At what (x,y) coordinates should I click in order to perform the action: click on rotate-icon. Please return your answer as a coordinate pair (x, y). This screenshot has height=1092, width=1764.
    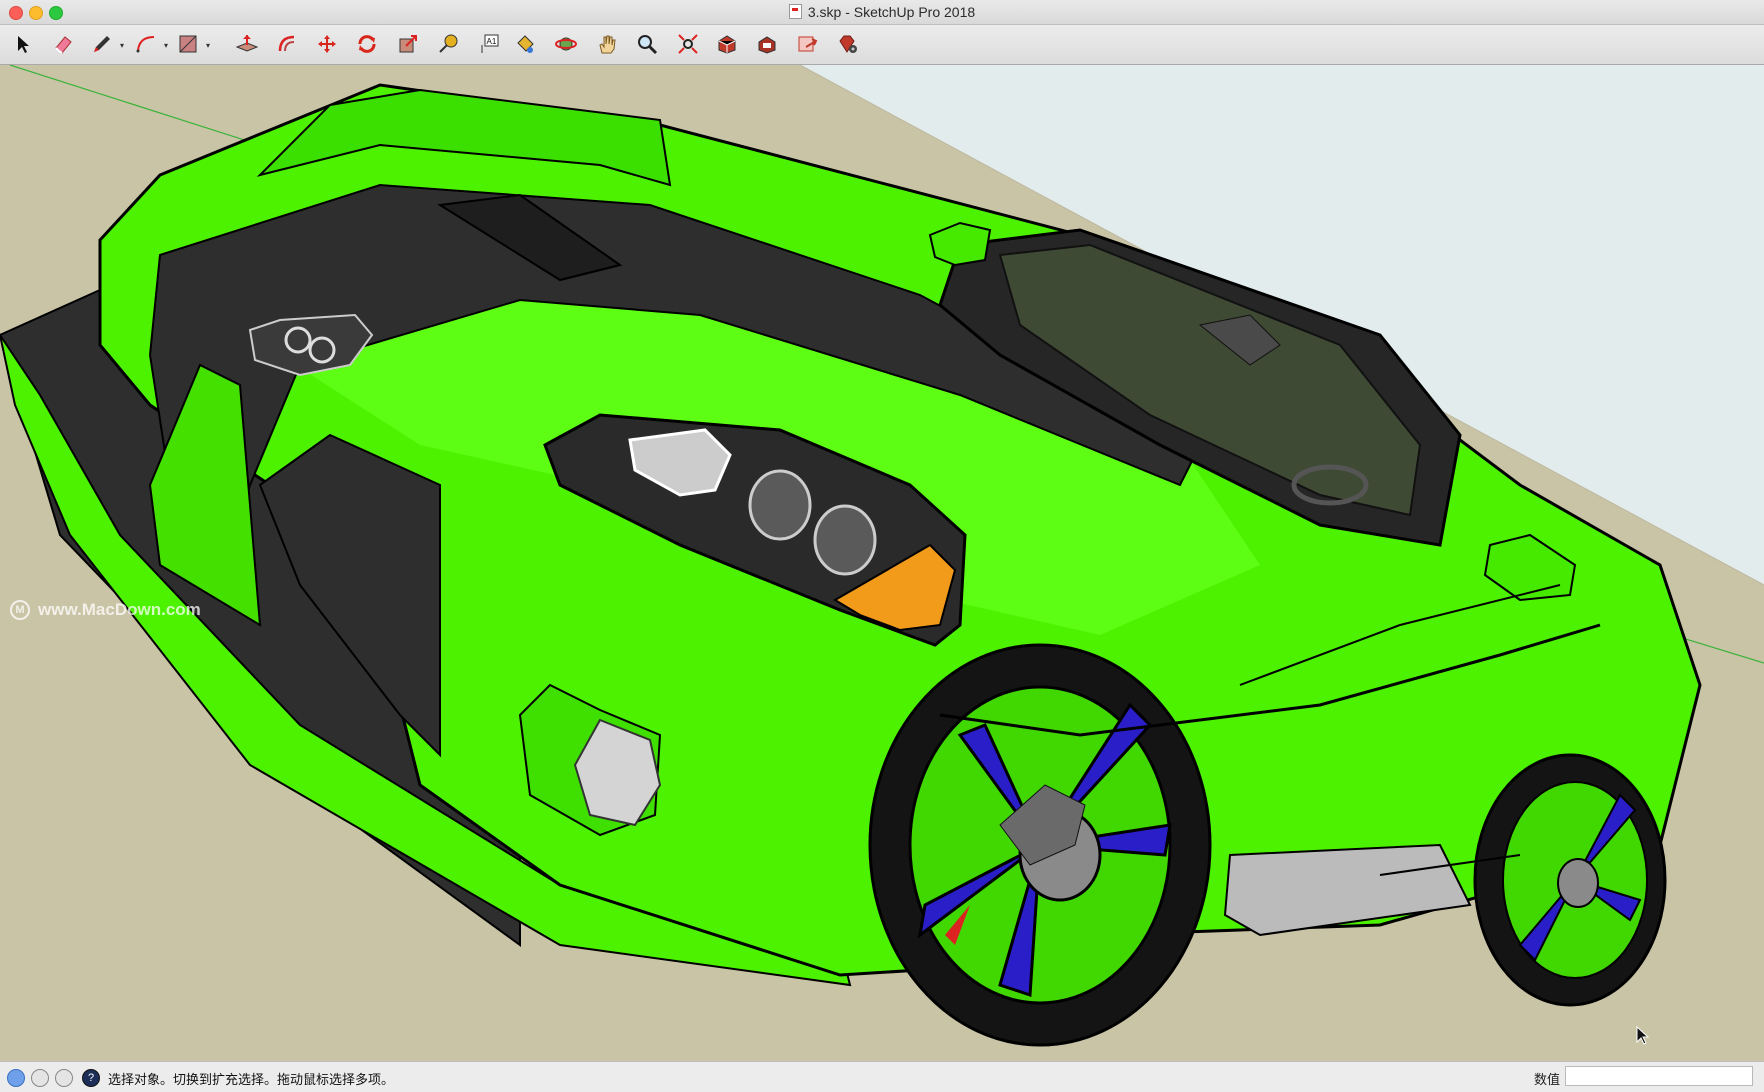
    Looking at the image, I should click on (367, 44).